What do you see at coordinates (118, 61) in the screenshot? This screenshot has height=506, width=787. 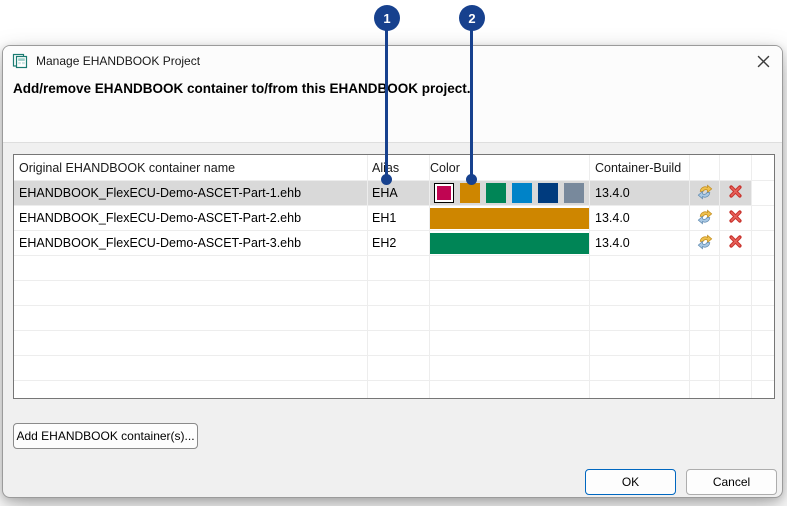 I see `window-title: Manage EHANDBOOK Project` at bounding box center [118, 61].